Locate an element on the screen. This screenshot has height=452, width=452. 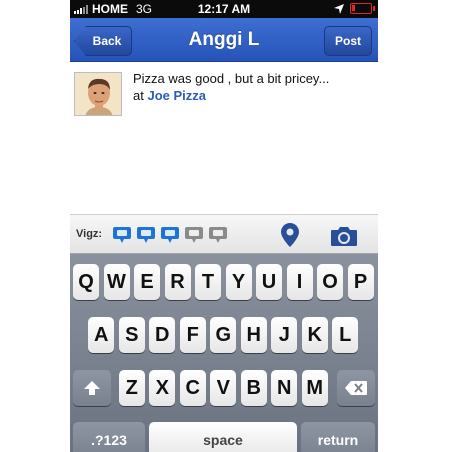
key-u: U is located at coordinates (269, 282).